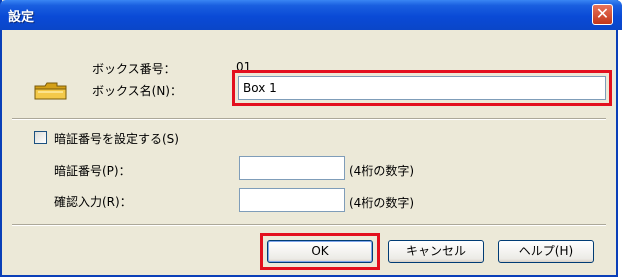 The width and height of the screenshot is (622, 279). Describe the element at coordinates (436, 251) in the screenshot. I see `cancel-button: キャンセル` at that location.